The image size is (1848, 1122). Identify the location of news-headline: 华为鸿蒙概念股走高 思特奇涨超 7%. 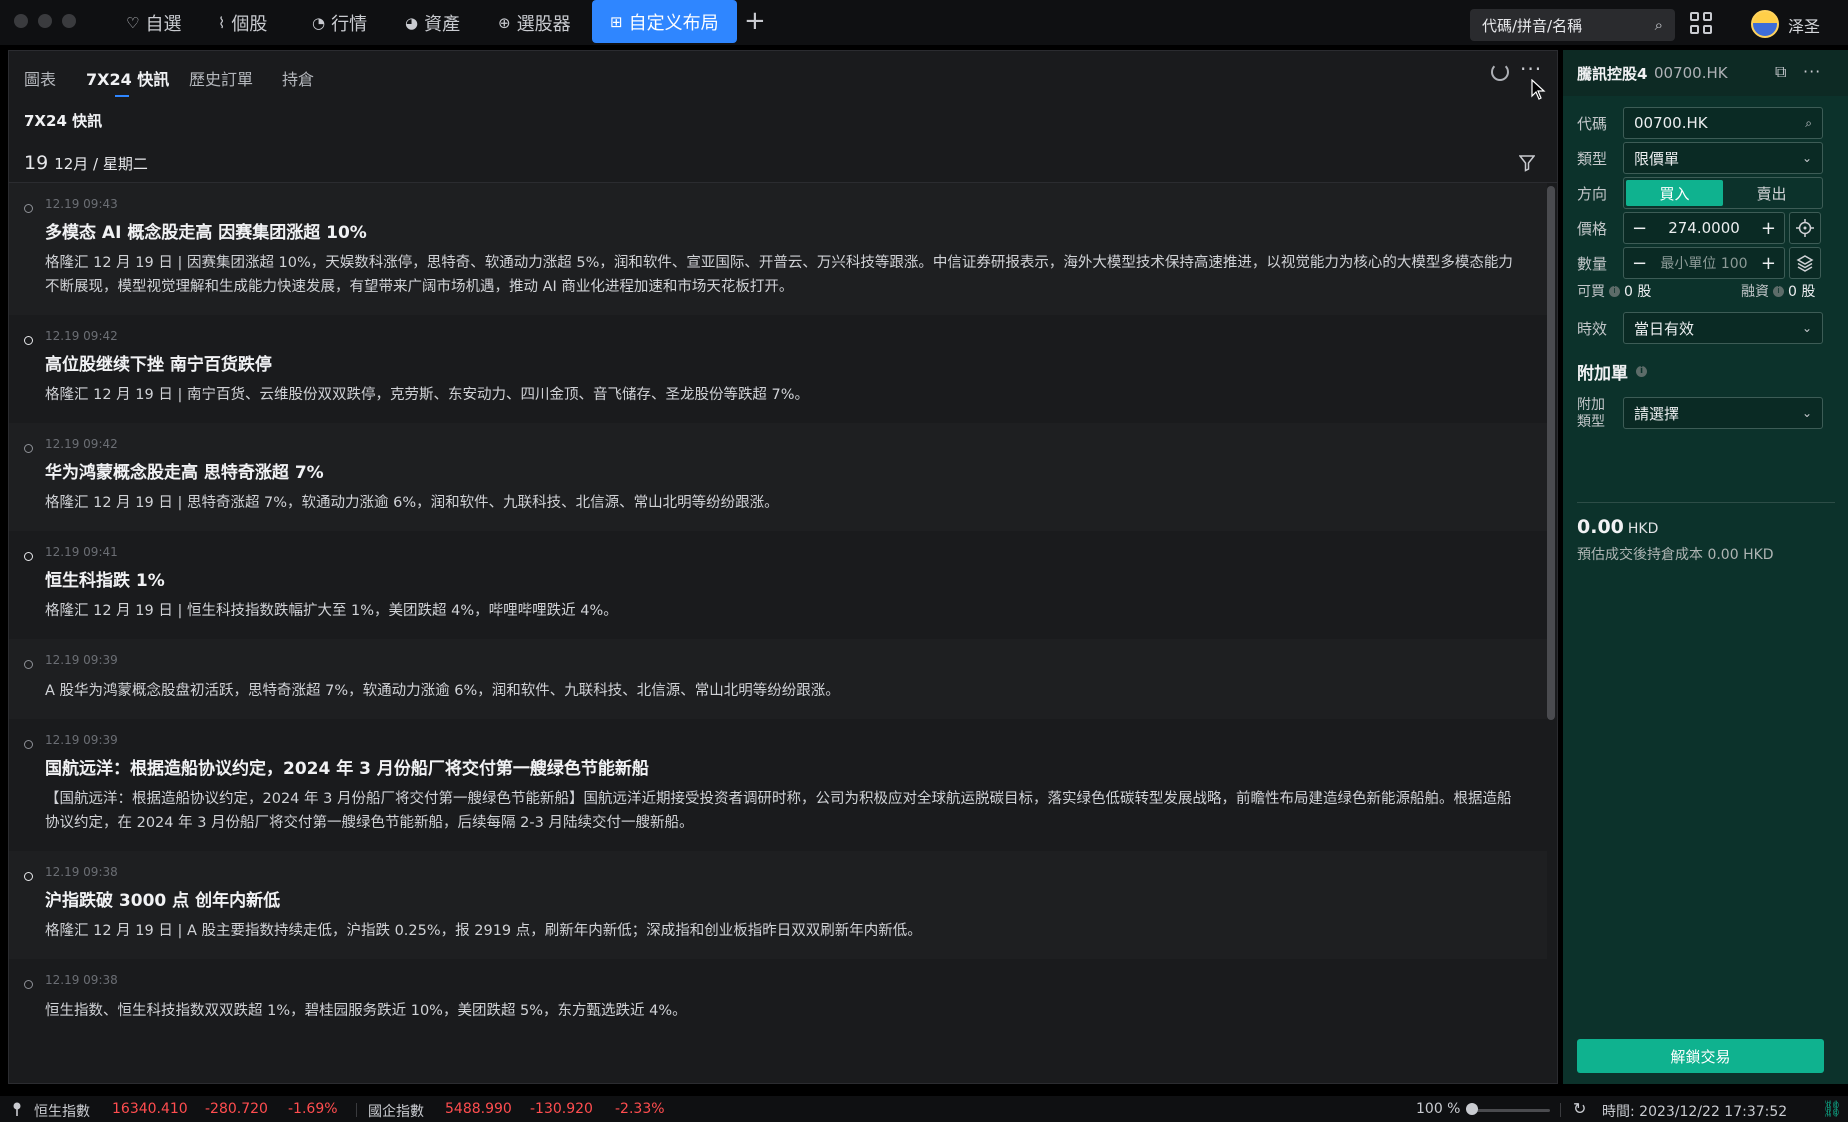
(790, 473).